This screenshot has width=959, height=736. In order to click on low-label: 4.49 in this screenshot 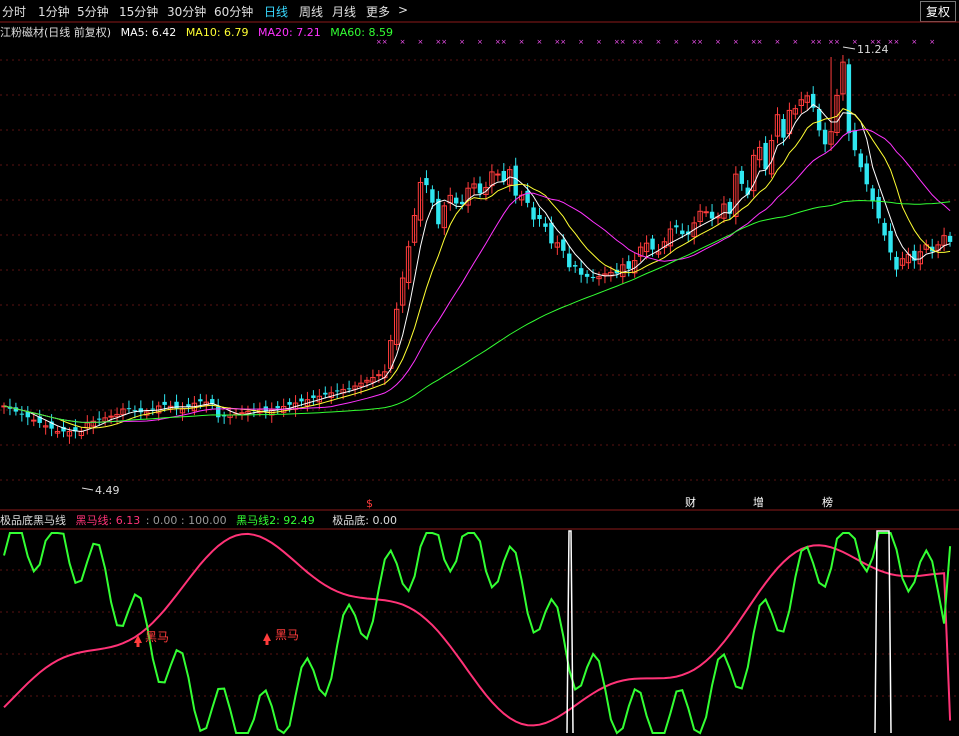, I will do `click(107, 490)`.